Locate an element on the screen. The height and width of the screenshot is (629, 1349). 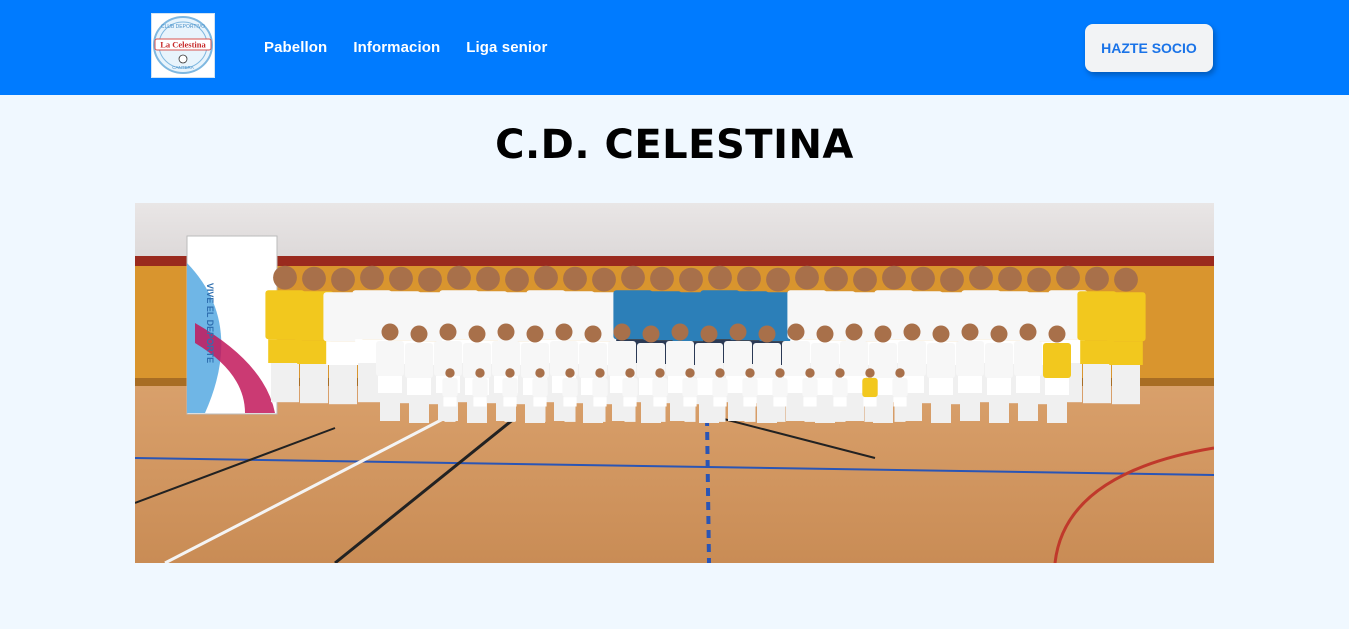
hazte-socio-button: HAZTE SOCIO is located at coordinates (1149, 48).